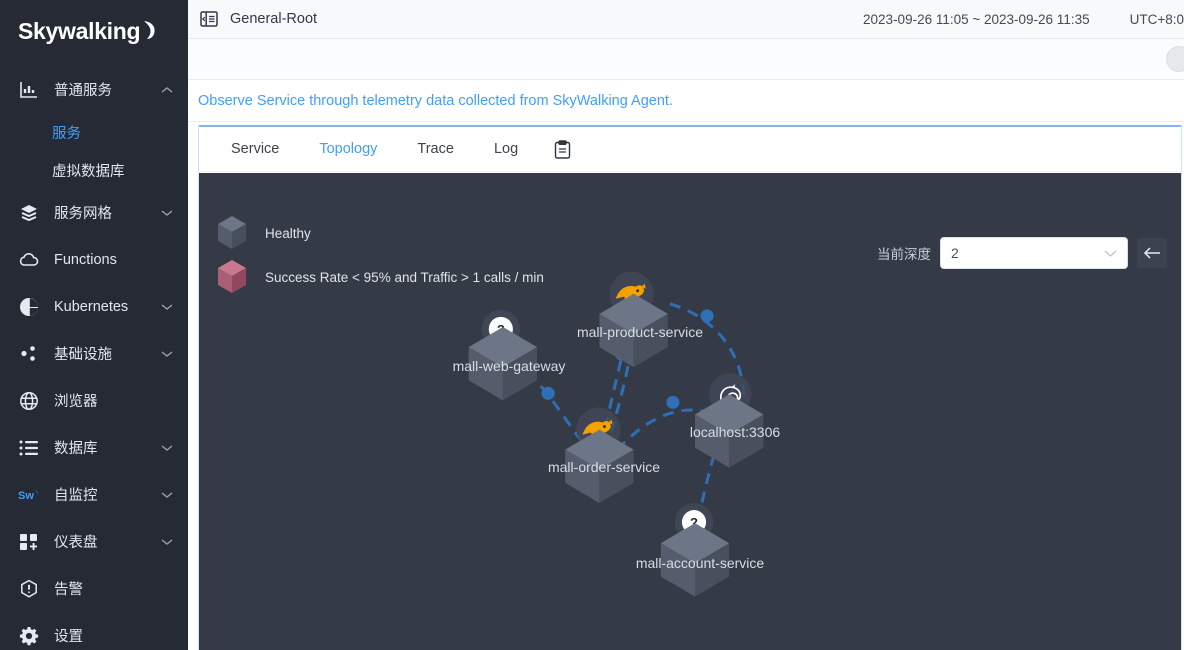 Image resolution: width=1184 pixels, height=650 pixels. Describe the element at coordinates (274, 19) in the screenshot. I see `page-title: General-Root` at that location.